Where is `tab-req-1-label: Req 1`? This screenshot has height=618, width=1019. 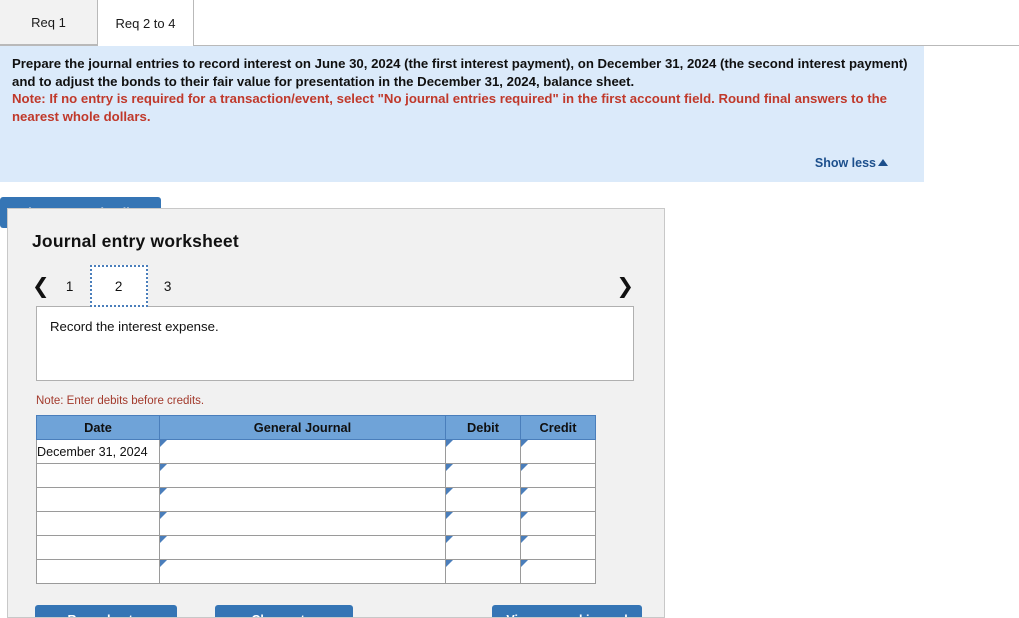
tab-req-1-label: Req 1 is located at coordinates (48, 22).